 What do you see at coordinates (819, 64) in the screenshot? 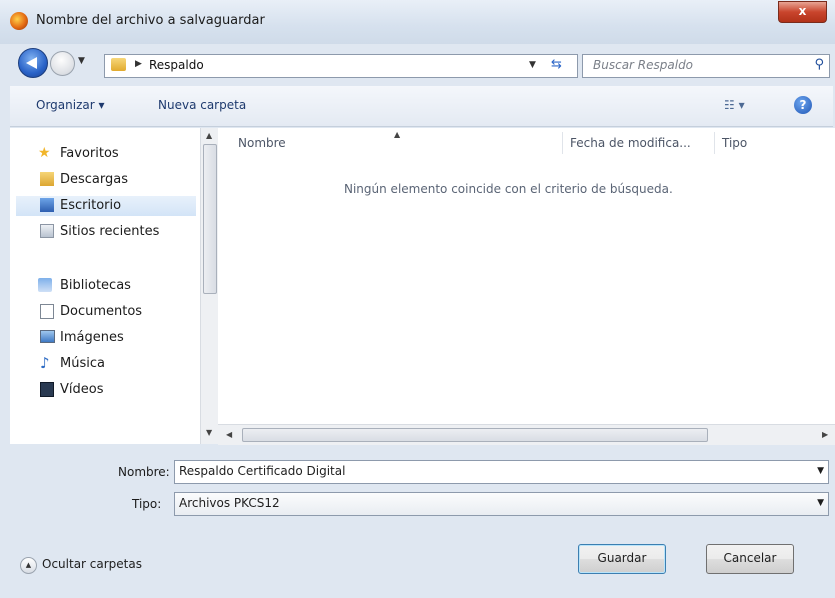
I see `search-icon: ⚲` at bounding box center [819, 64].